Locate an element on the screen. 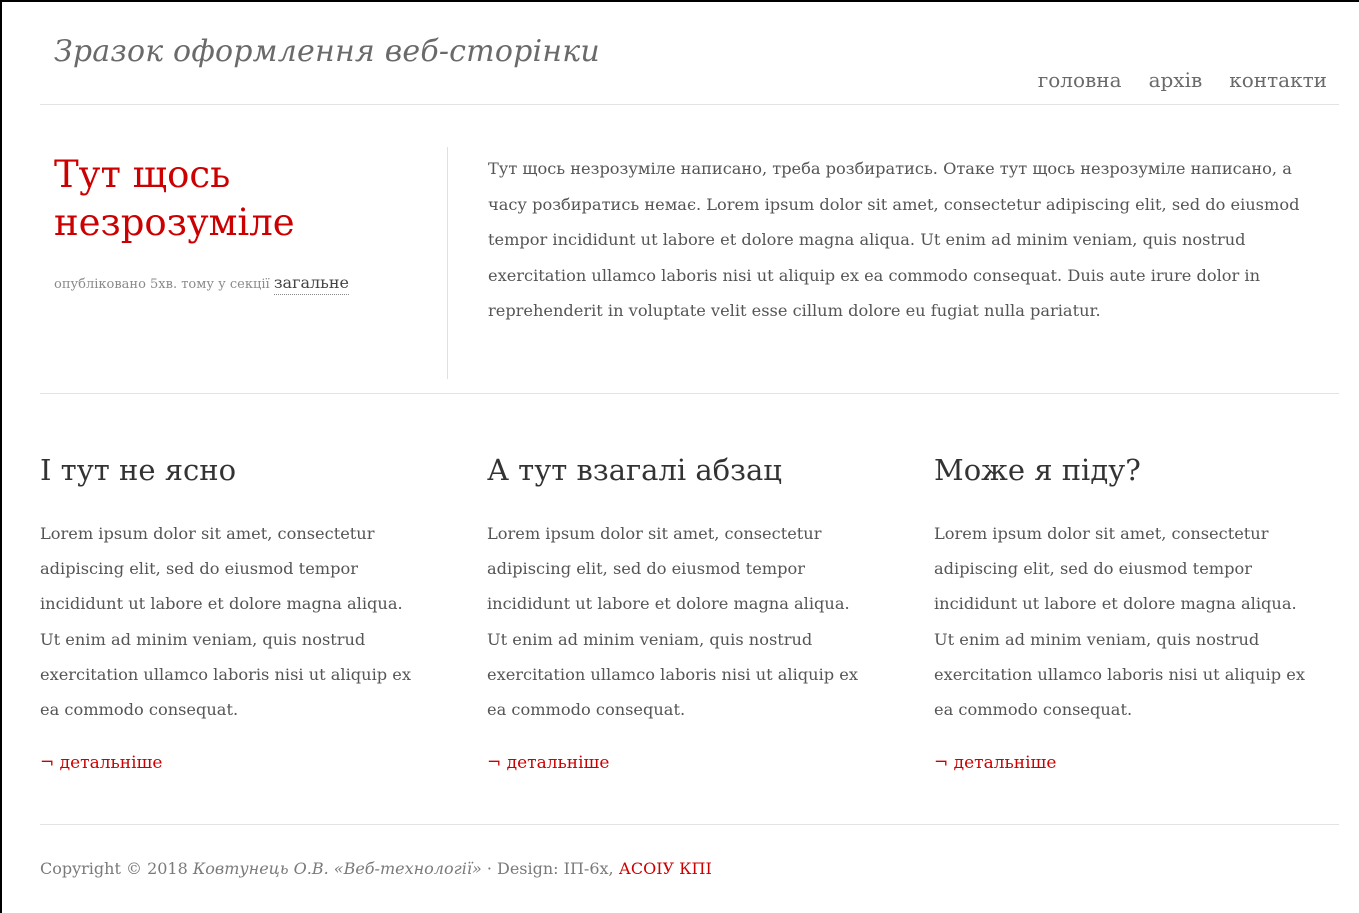 Image resolution: width=1359 pixels, height=913 pixels. intro-divider is located at coordinates (447, 263).